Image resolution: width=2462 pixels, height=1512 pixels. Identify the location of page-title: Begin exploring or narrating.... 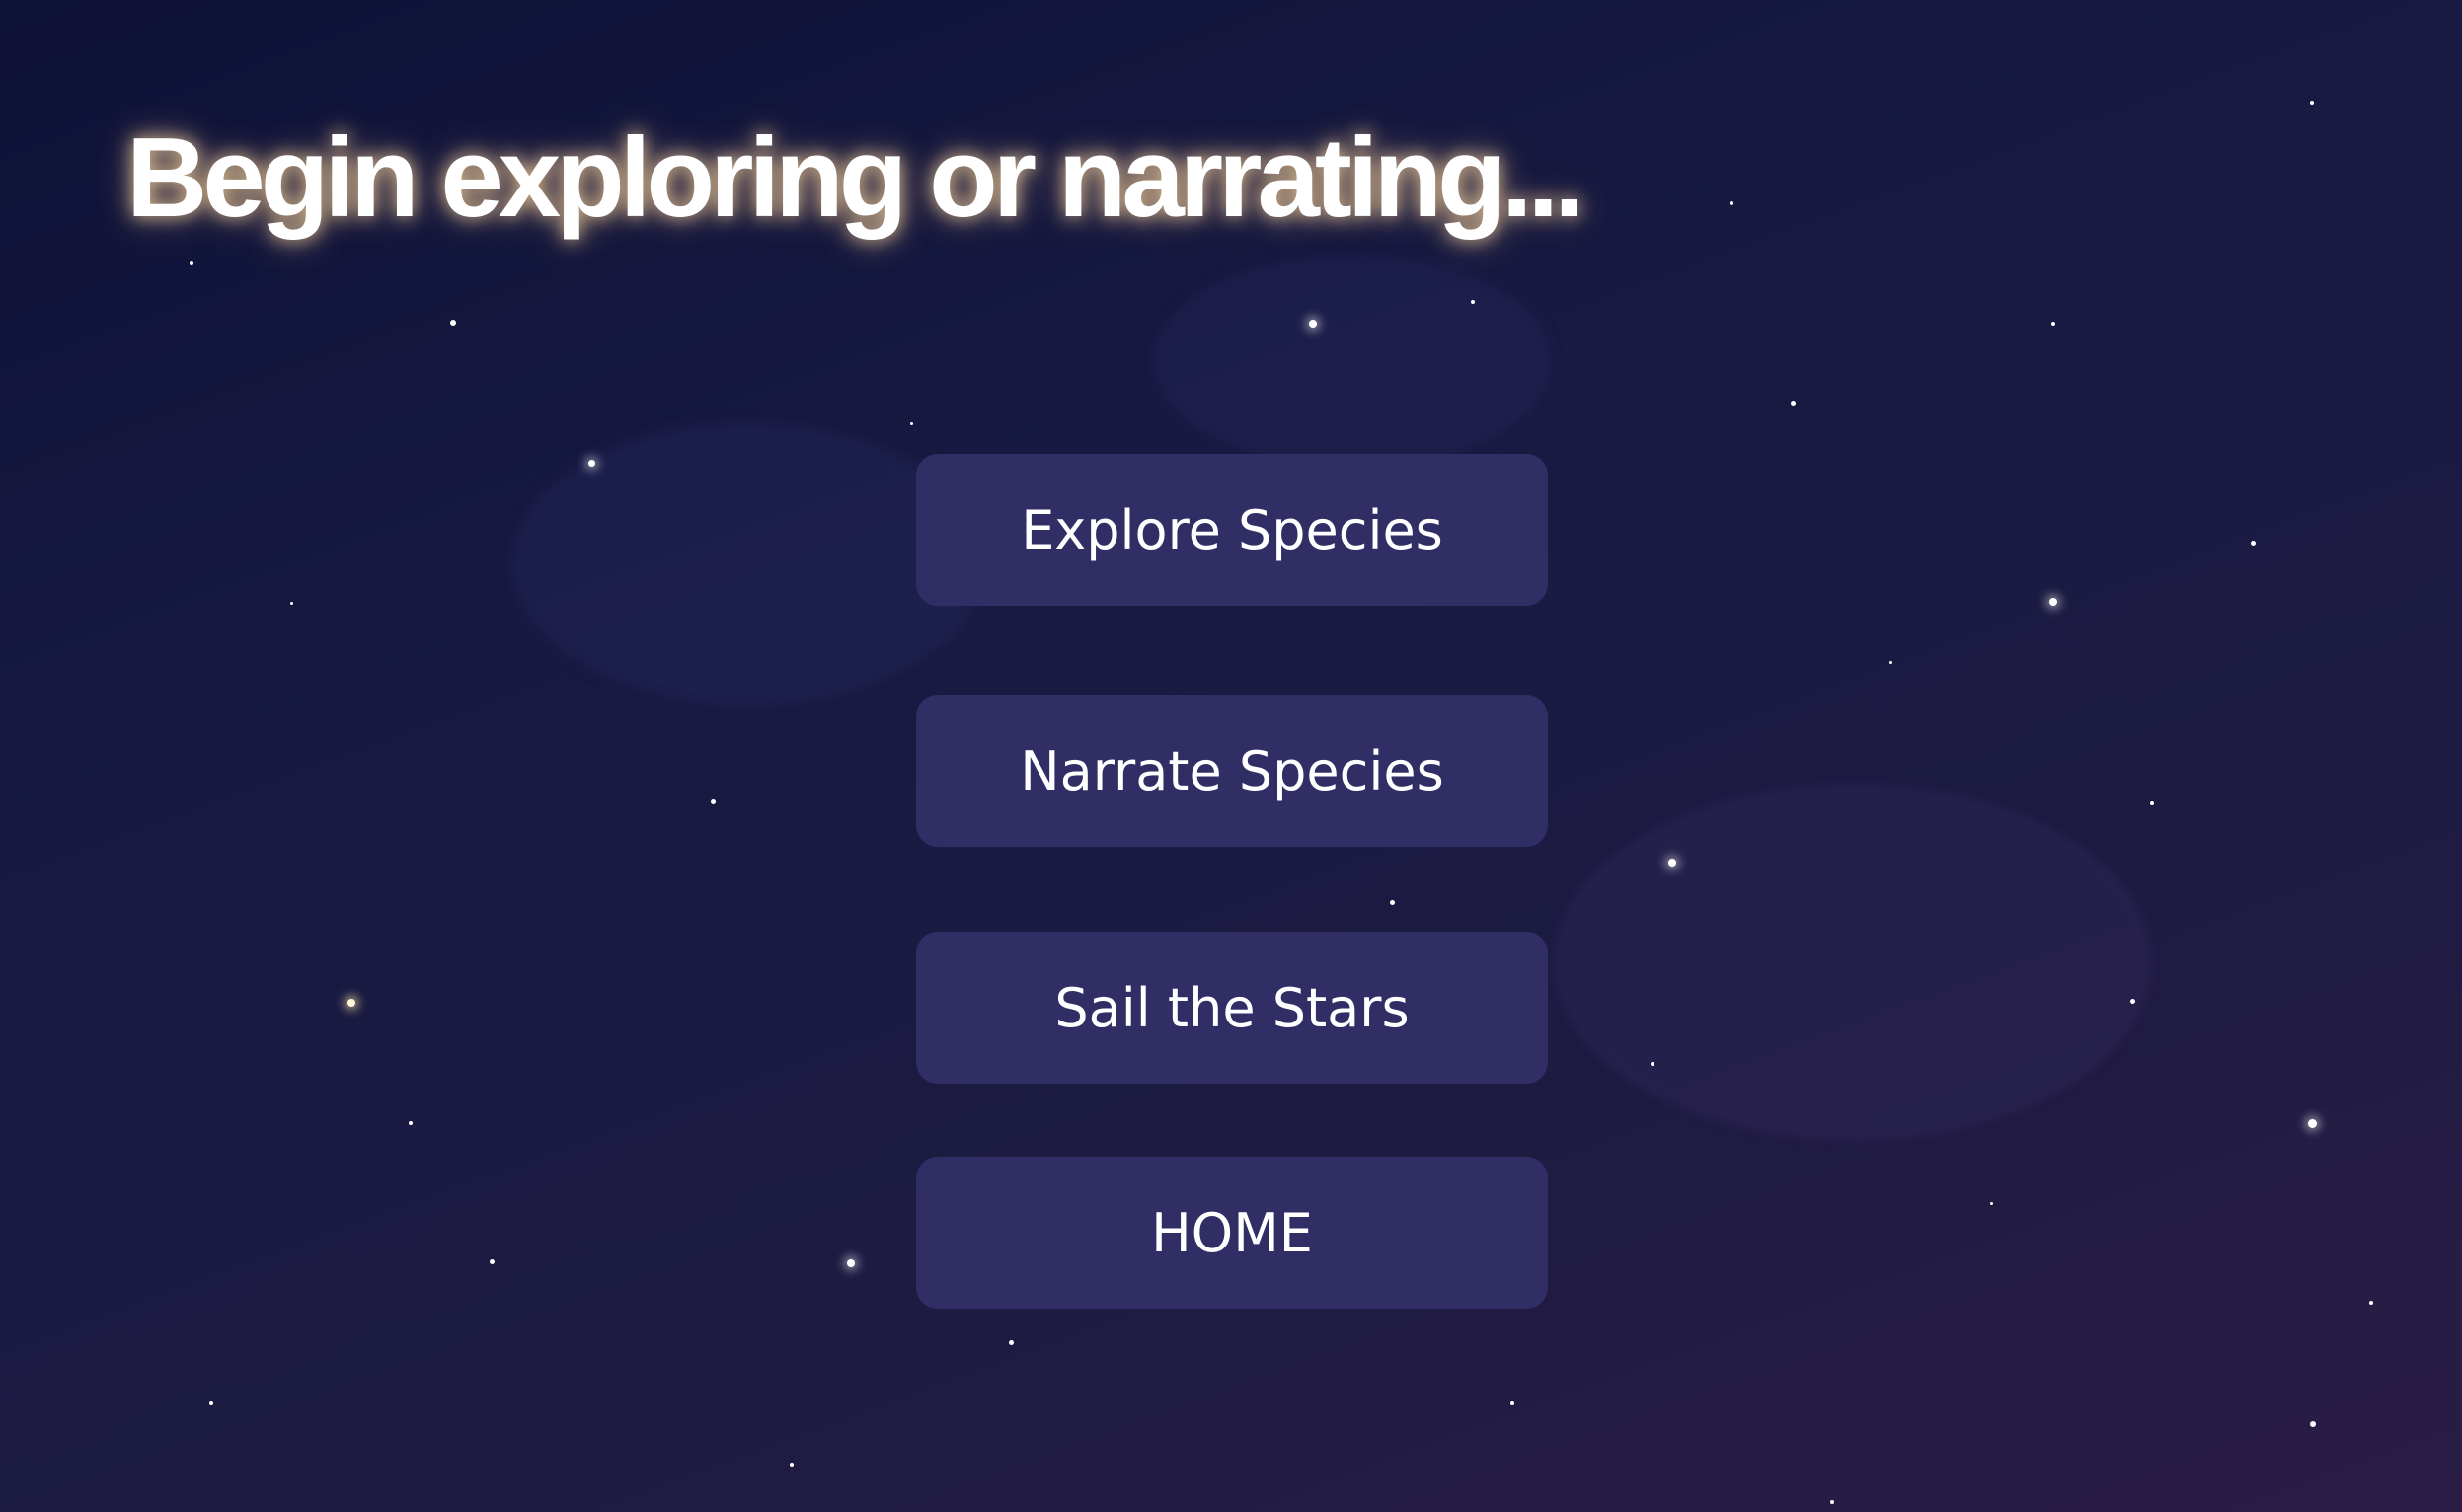
(855, 178).